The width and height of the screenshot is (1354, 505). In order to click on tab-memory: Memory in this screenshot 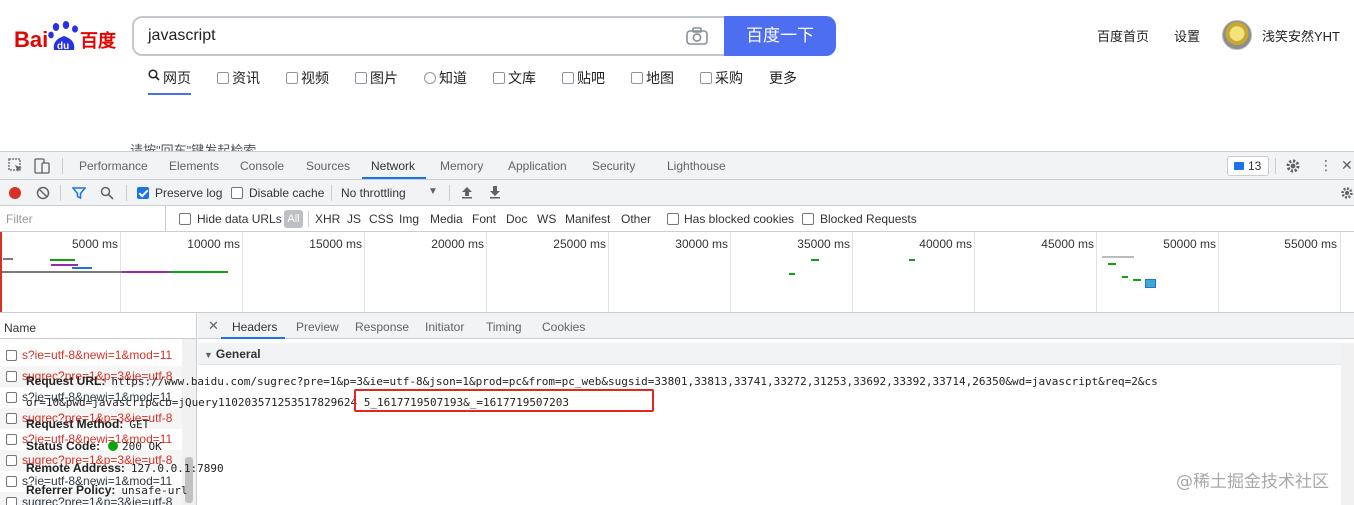, I will do `click(461, 166)`.